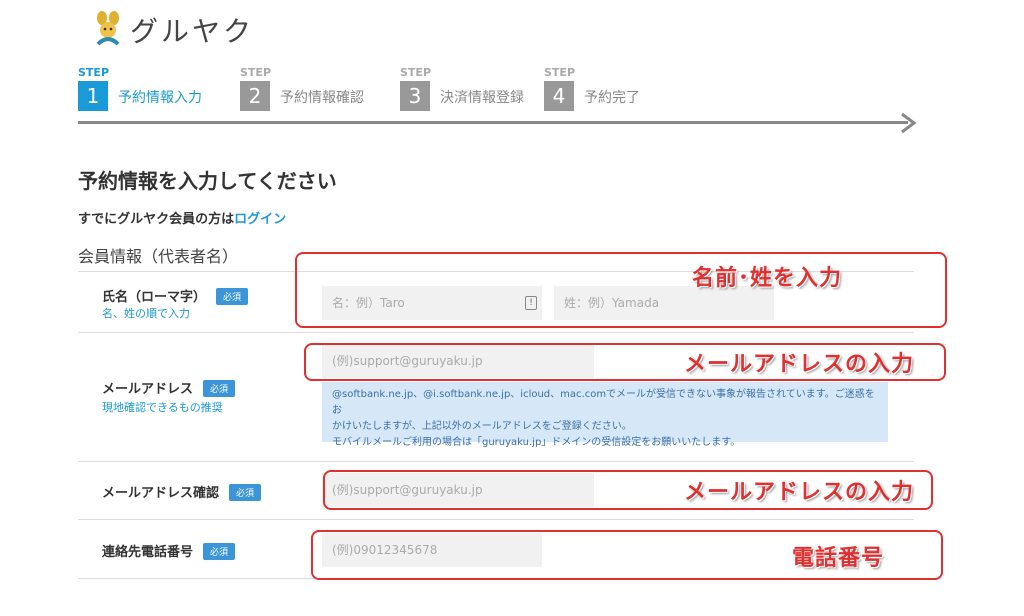  I want to click on logo-mascot-icon, so click(108, 28).